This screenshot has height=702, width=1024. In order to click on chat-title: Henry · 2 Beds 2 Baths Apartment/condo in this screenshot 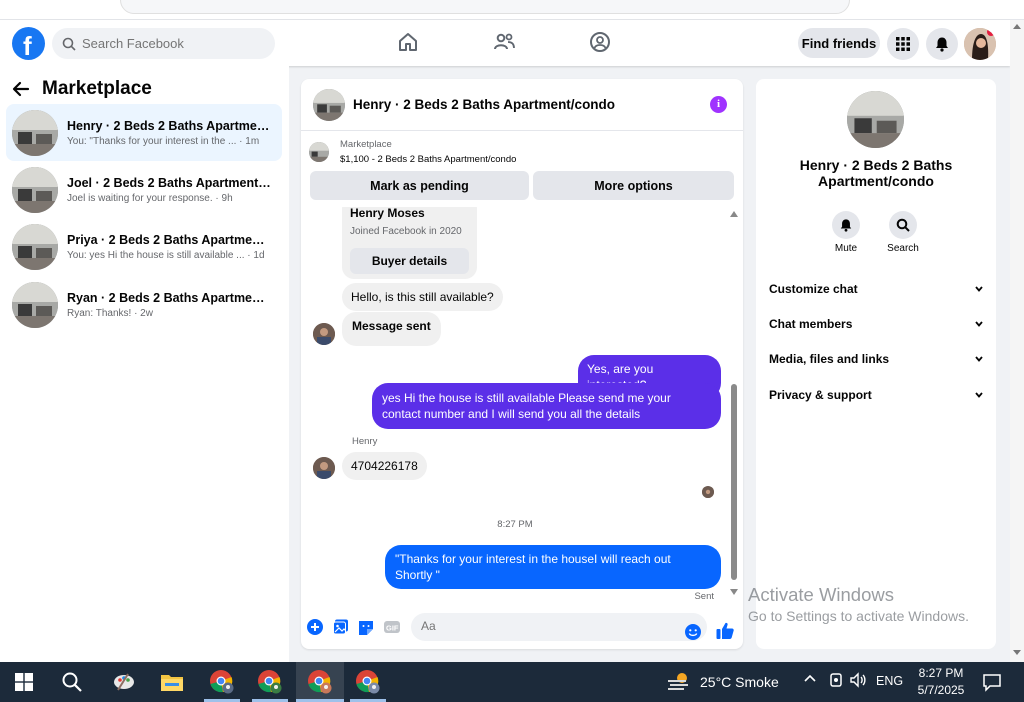, I will do `click(484, 104)`.